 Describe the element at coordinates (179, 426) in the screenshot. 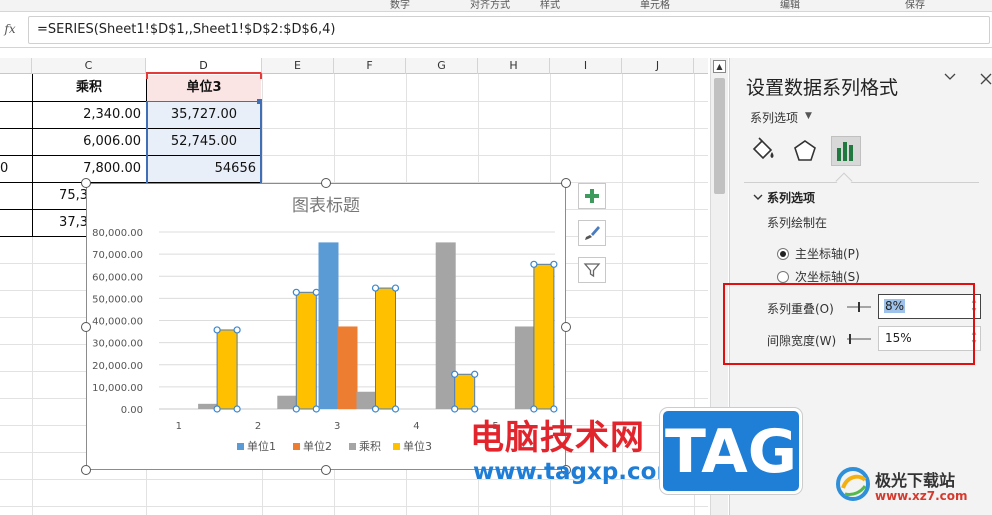

I see `x-tick-label: 1` at that location.